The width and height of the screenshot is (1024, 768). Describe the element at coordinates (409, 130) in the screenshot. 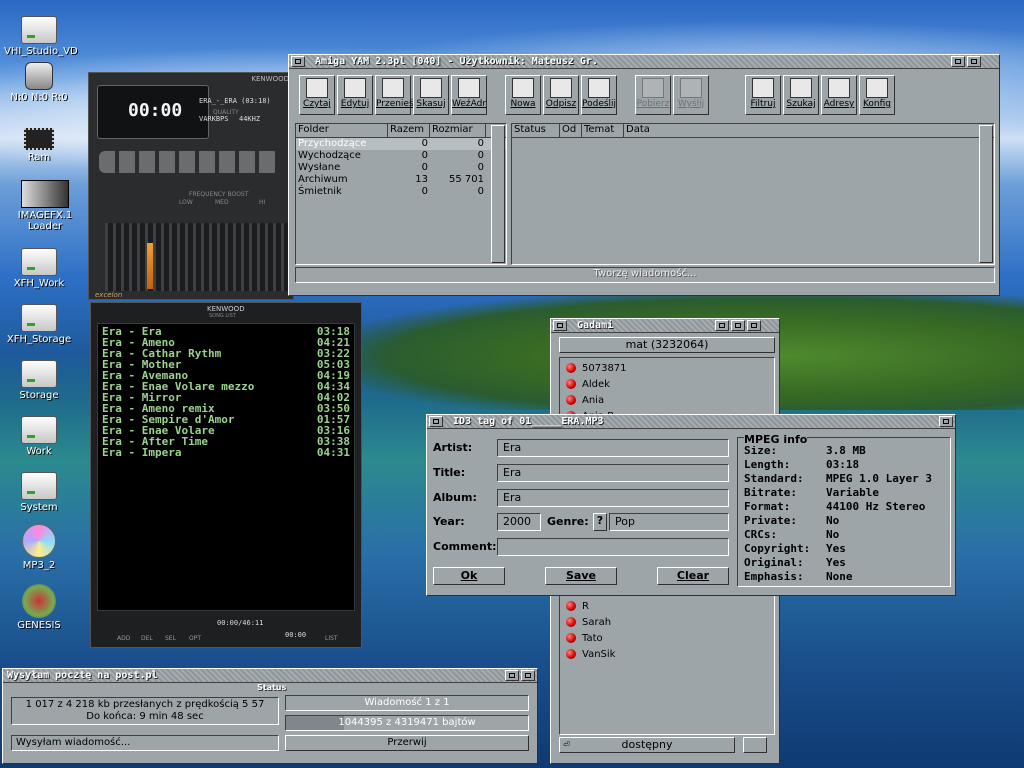

I see `total-col-header: Razem` at that location.